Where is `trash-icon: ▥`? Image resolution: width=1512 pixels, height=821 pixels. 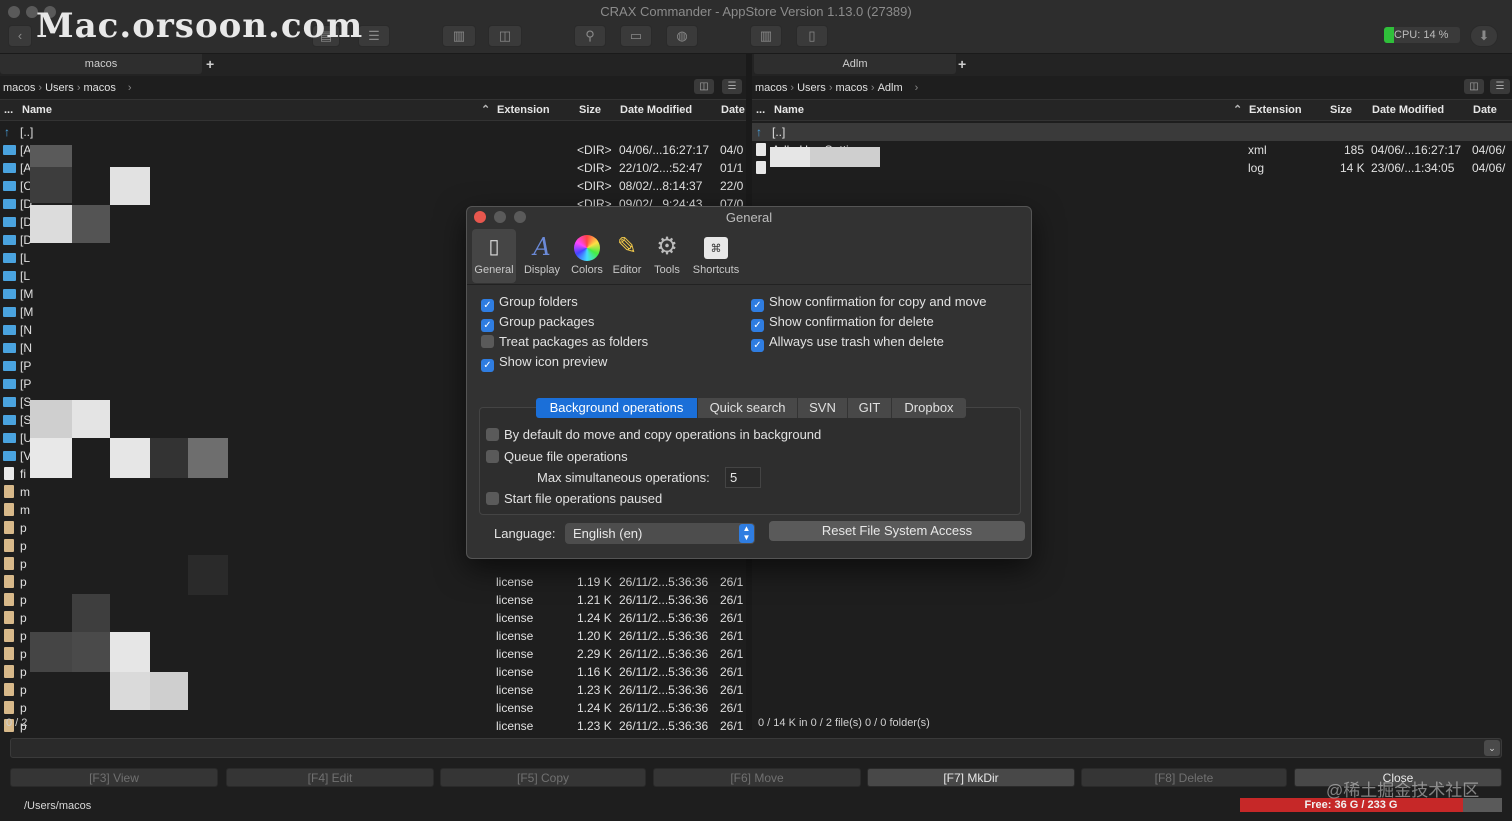 trash-icon: ▥ is located at coordinates (766, 36).